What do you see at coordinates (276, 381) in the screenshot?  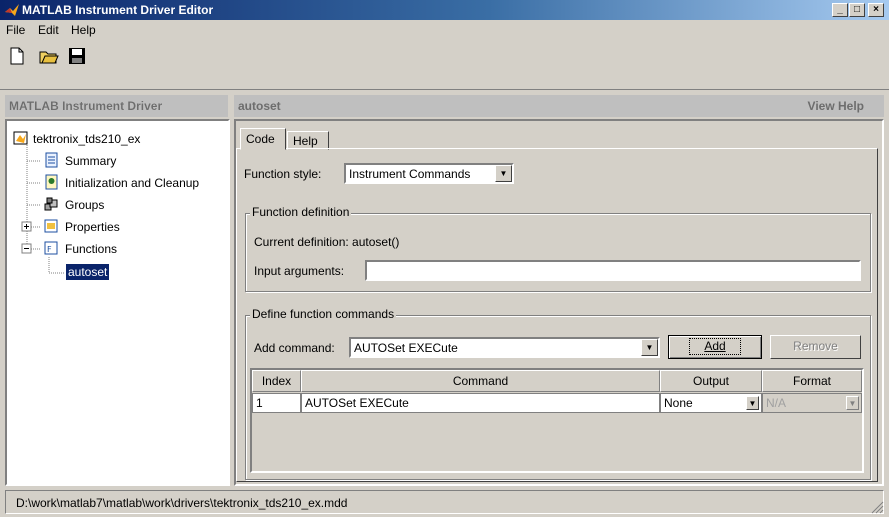 I see `column-header-index: Index` at bounding box center [276, 381].